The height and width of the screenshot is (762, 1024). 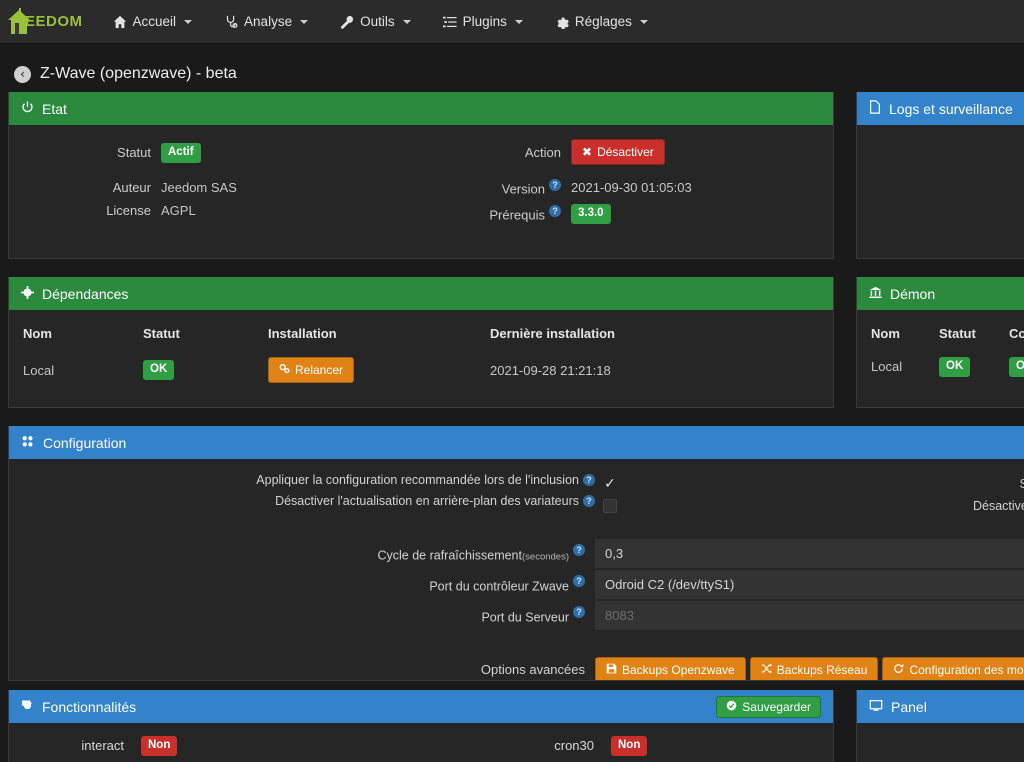 What do you see at coordinates (284, 370) in the screenshot?
I see `gears-icon` at bounding box center [284, 370].